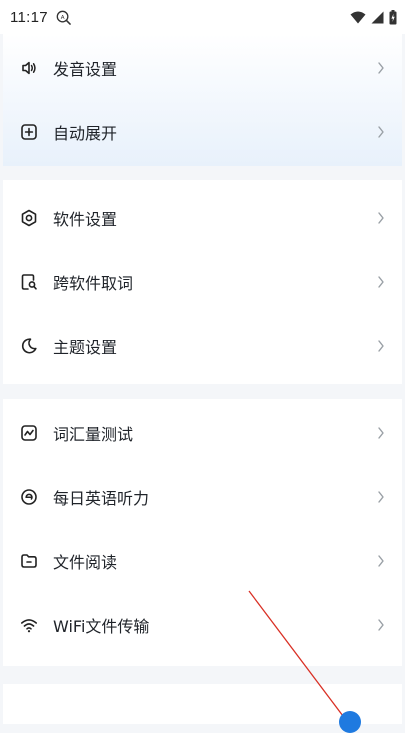 This screenshot has width=405, height=733. I want to click on status-time: 11:17, so click(29, 17).